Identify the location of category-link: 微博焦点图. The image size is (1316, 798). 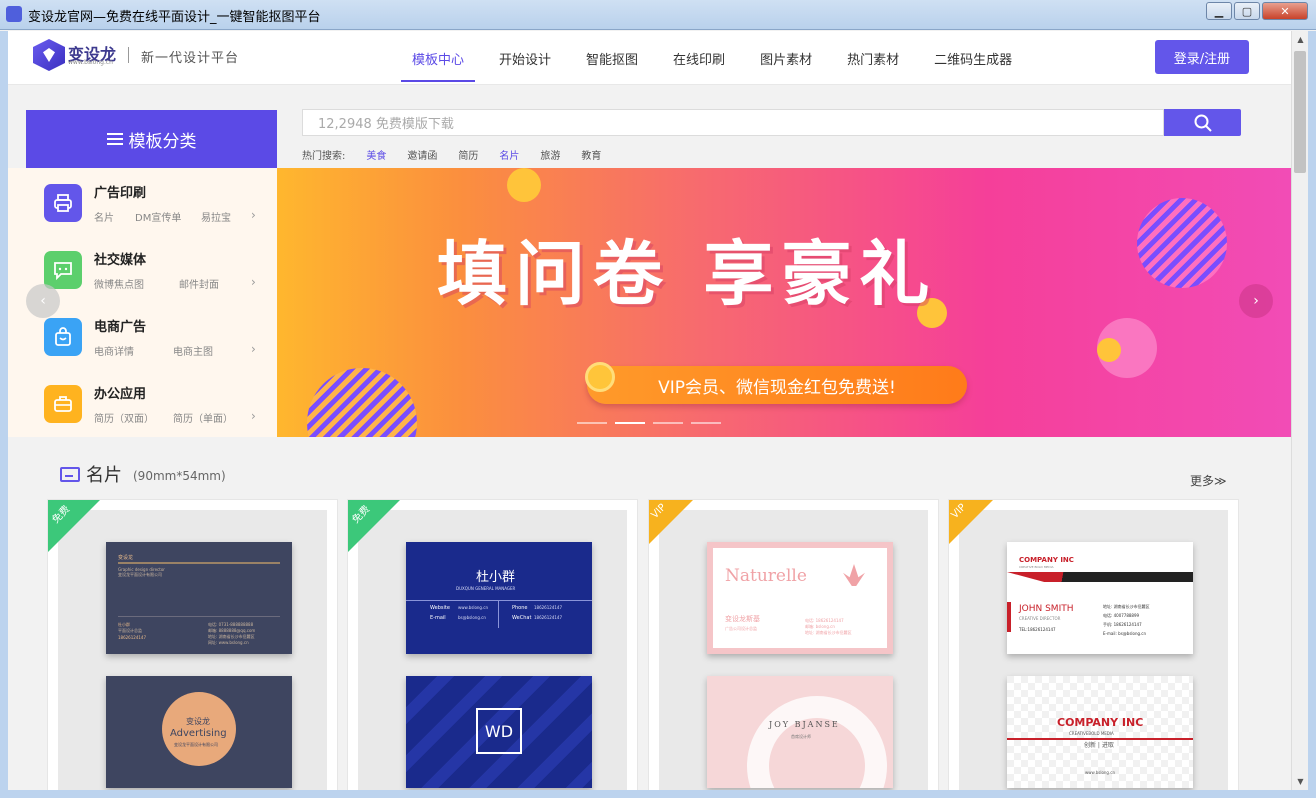
(119, 283).